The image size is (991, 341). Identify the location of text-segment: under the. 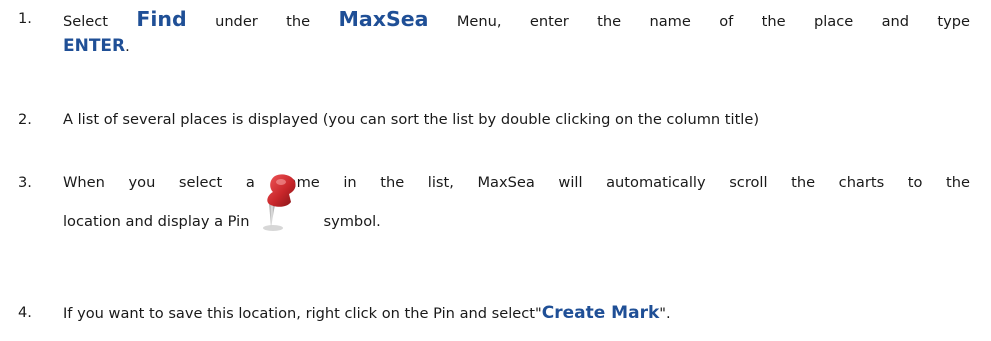
(262, 21).